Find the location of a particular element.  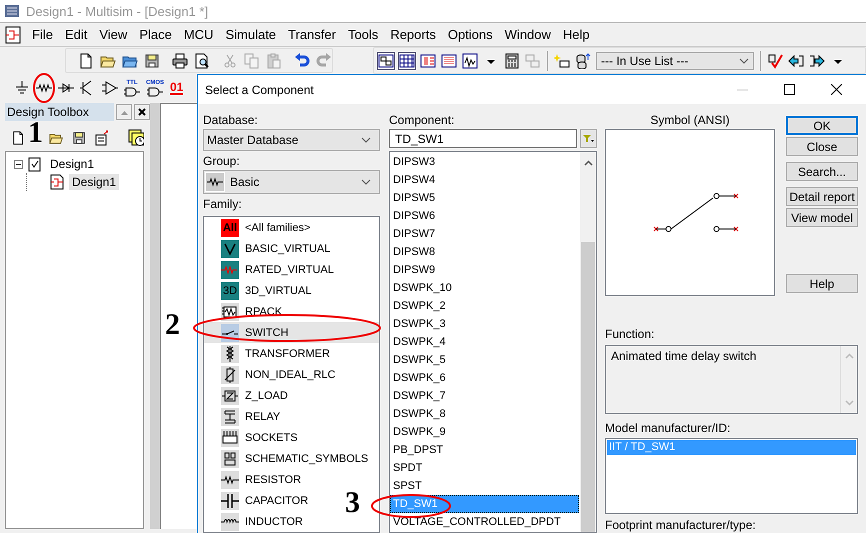

panel-layout-icon is located at coordinates (386, 60).